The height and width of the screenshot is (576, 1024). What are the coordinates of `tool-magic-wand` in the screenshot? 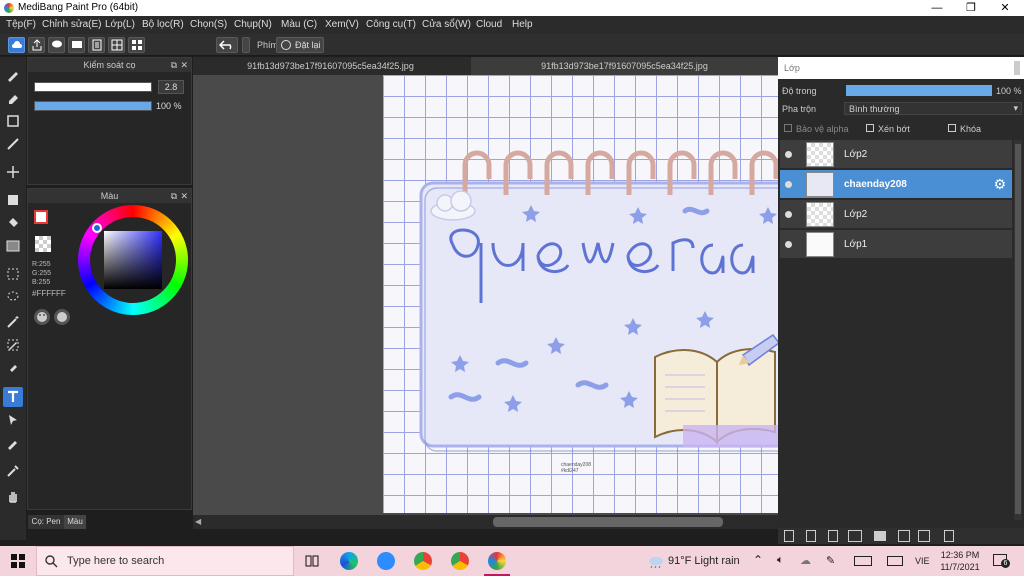 It's located at (13, 322).